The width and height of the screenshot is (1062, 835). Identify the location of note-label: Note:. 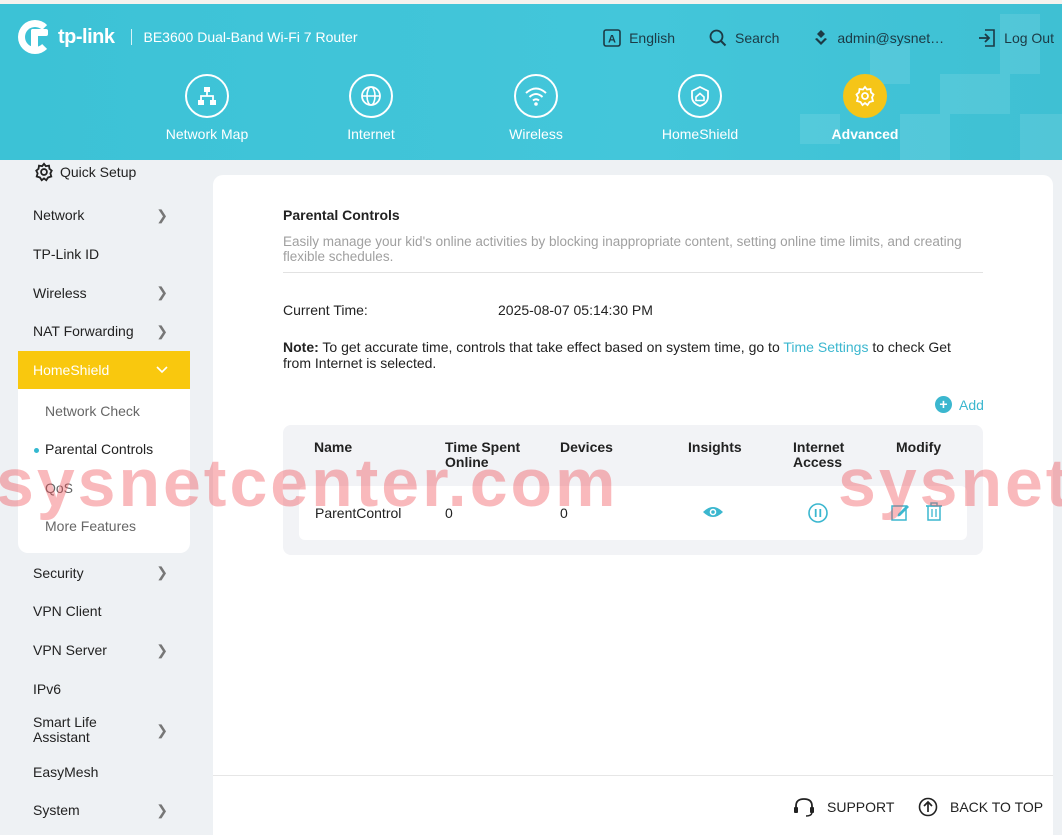
(301, 347).